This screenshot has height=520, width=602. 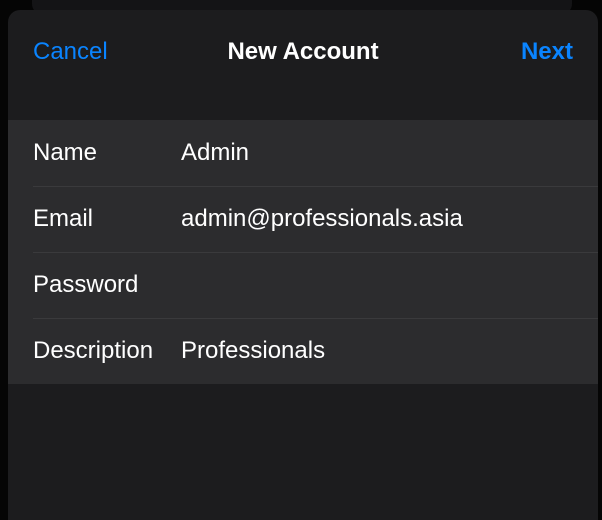 I want to click on description-field, so click(x=384, y=351).